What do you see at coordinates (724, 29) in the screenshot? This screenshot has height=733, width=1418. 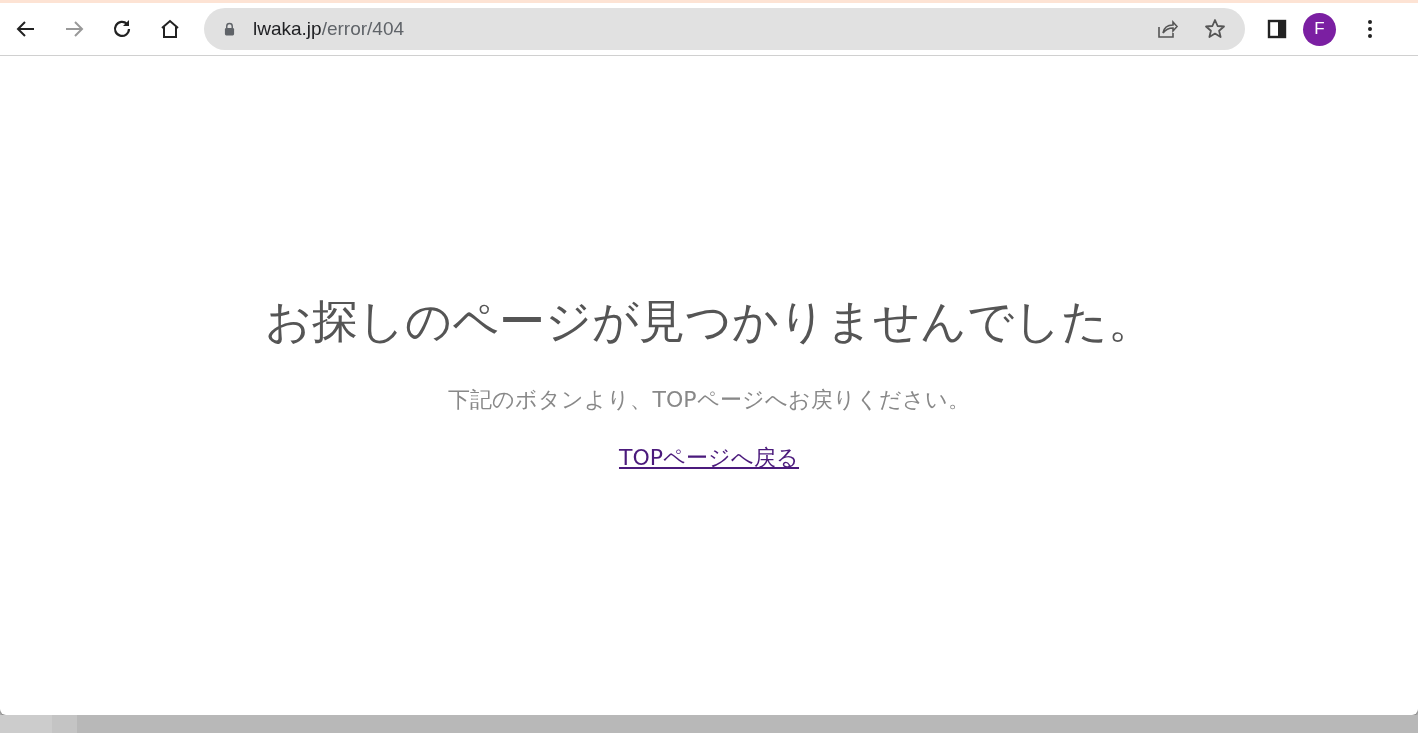 I see `address-bar: lwaka.jp/error/404` at bounding box center [724, 29].